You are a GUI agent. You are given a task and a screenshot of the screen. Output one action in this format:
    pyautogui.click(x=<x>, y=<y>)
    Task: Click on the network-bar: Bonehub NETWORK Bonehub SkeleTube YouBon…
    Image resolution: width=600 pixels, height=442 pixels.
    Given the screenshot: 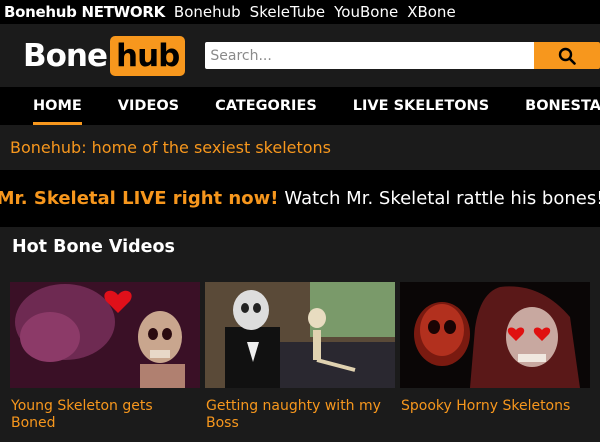 What is the action you would take?
    pyautogui.click(x=300, y=12)
    